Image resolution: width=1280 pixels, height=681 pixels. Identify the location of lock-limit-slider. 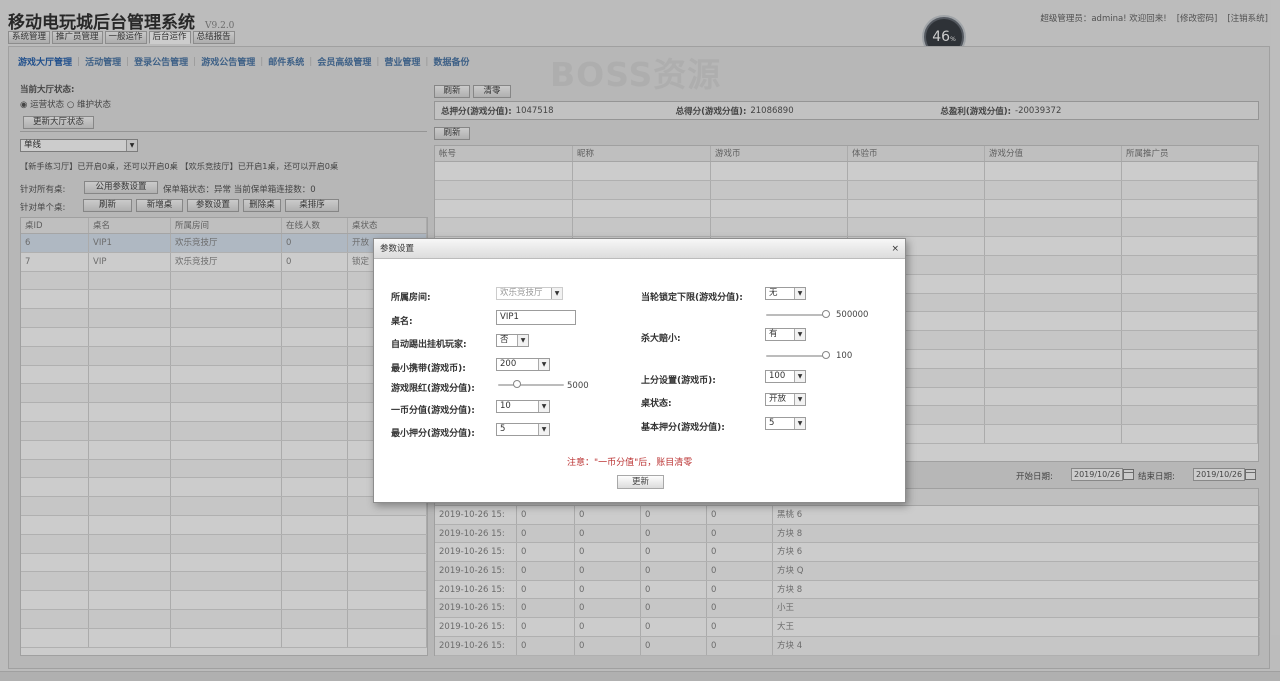
(798, 315).